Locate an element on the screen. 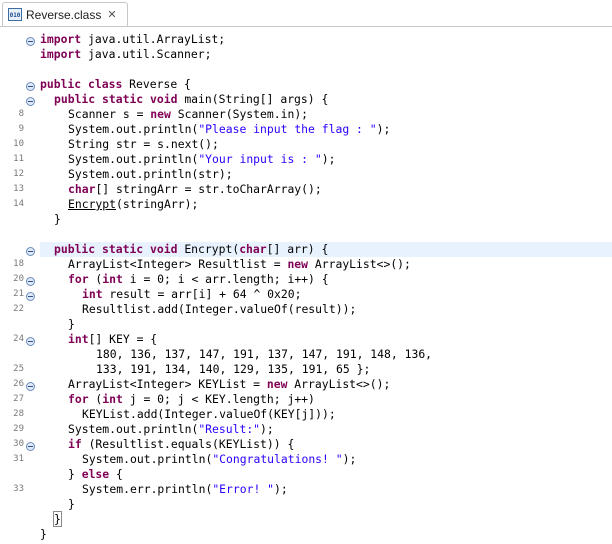  code-line: 133, 191, 134, 140, 129, 135, 191, 65 }; is located at coordinates (233, 369).